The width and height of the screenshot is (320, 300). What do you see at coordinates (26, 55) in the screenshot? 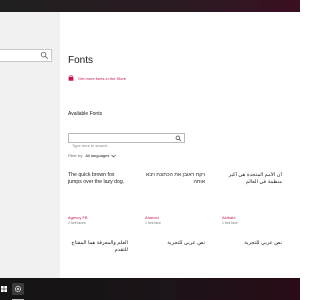
I see `sidebar-search-box` at bounding box center [26, 55].